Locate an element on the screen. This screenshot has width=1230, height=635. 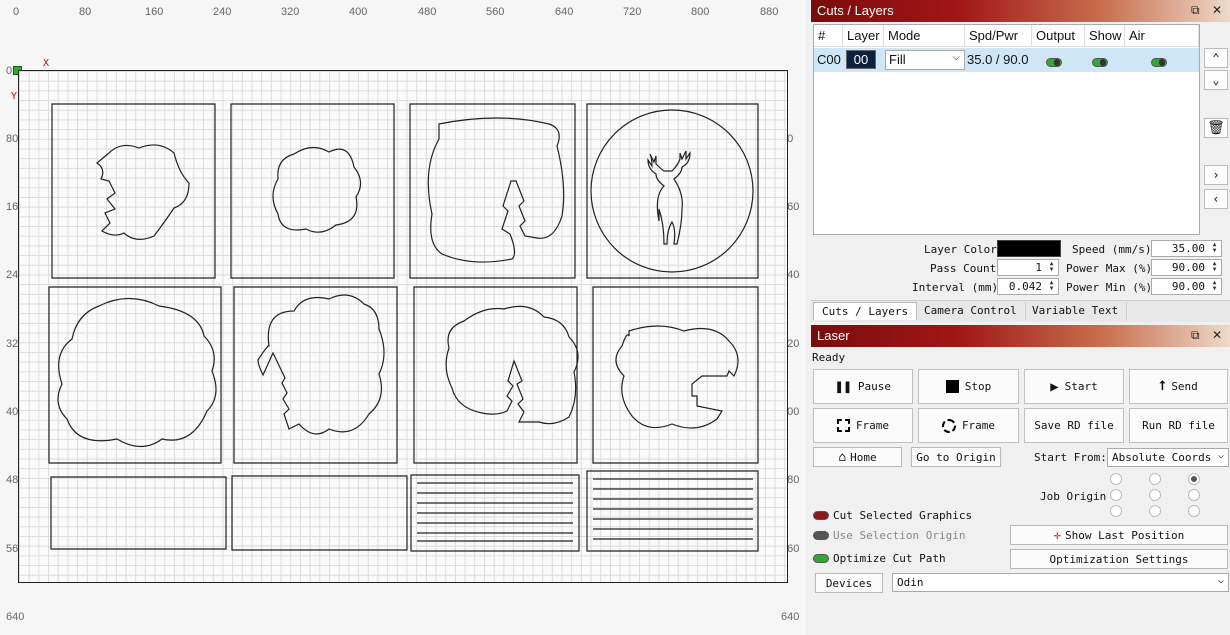
stop-icon is located at coordinates (952, 386).